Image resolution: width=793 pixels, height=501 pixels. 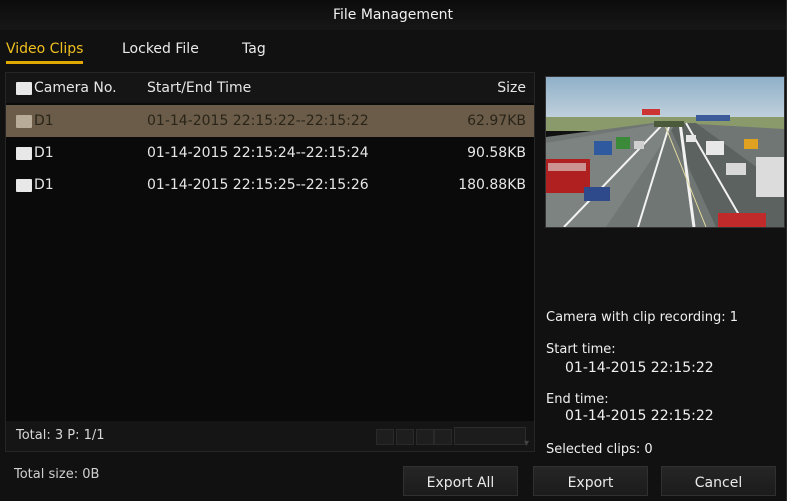 I want to click on prev-page-icon, so click(x=405, y=437).